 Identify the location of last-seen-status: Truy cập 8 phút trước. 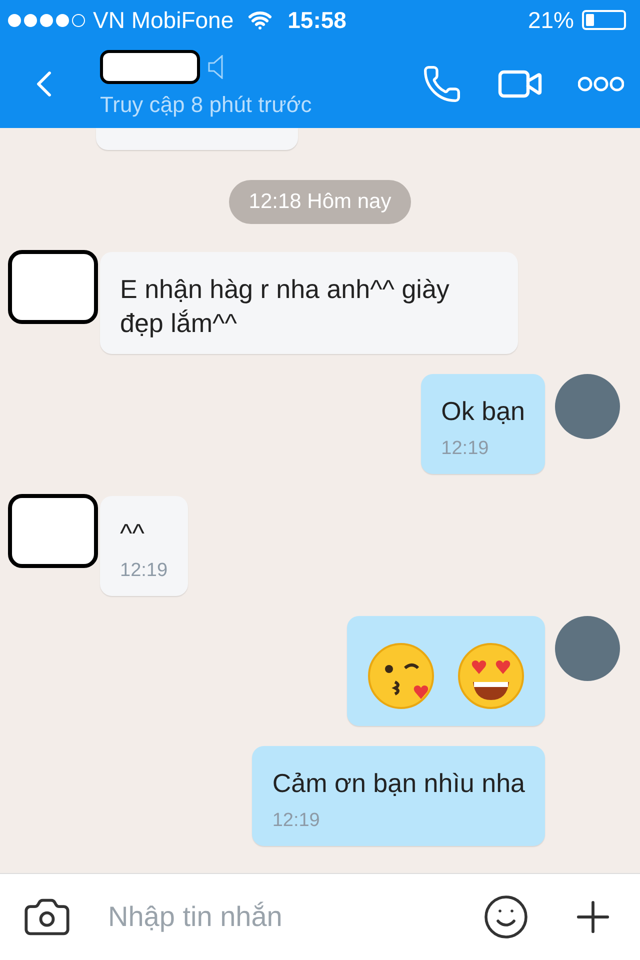
(206, 105).